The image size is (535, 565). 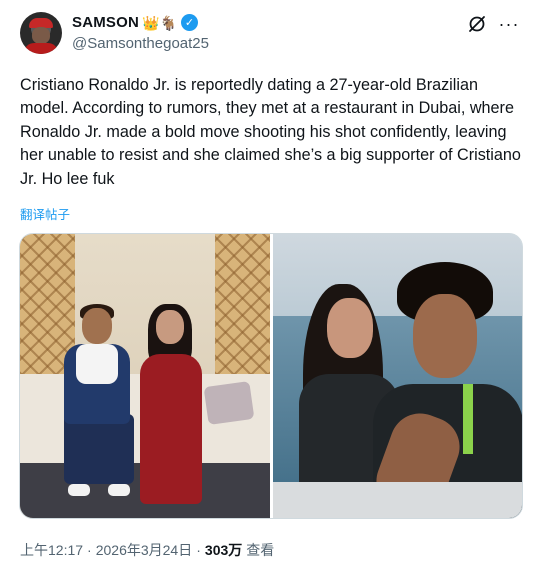 What do you see at coordinates (99, 449) in the screenshot?
I see `person-legs` at bounding box center [99, 449].